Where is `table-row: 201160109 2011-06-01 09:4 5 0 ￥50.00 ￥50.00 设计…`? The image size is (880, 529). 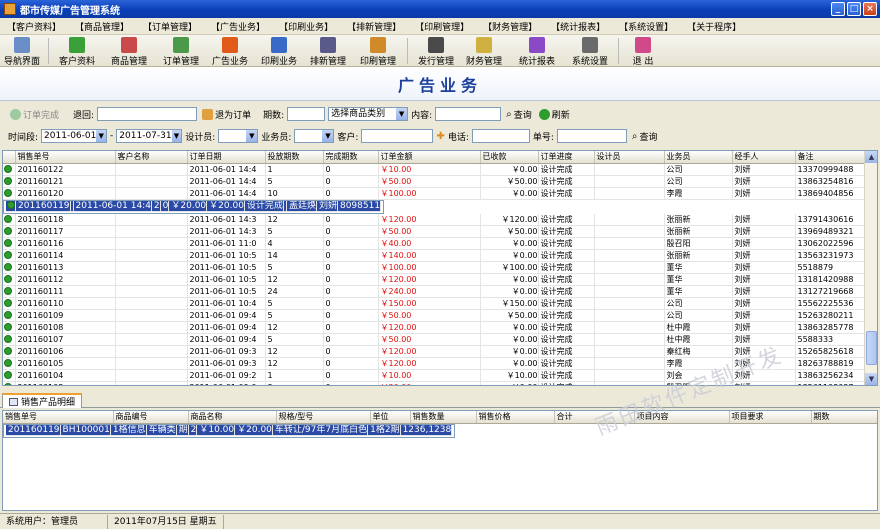 table-row: 201160109 2011-06-01 09:4 5 0 ￥50.00 ￥50.00 设计… is located at coordinates (434, 315).